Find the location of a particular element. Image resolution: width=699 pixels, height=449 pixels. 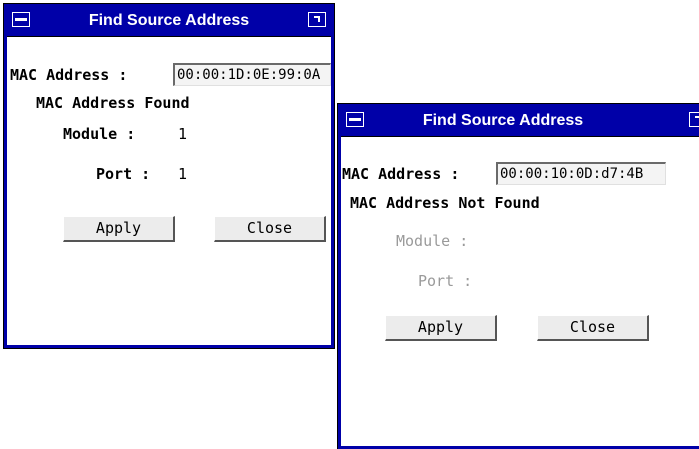

status-text: MAC Address Not Found is located at coordinates (445, 203).